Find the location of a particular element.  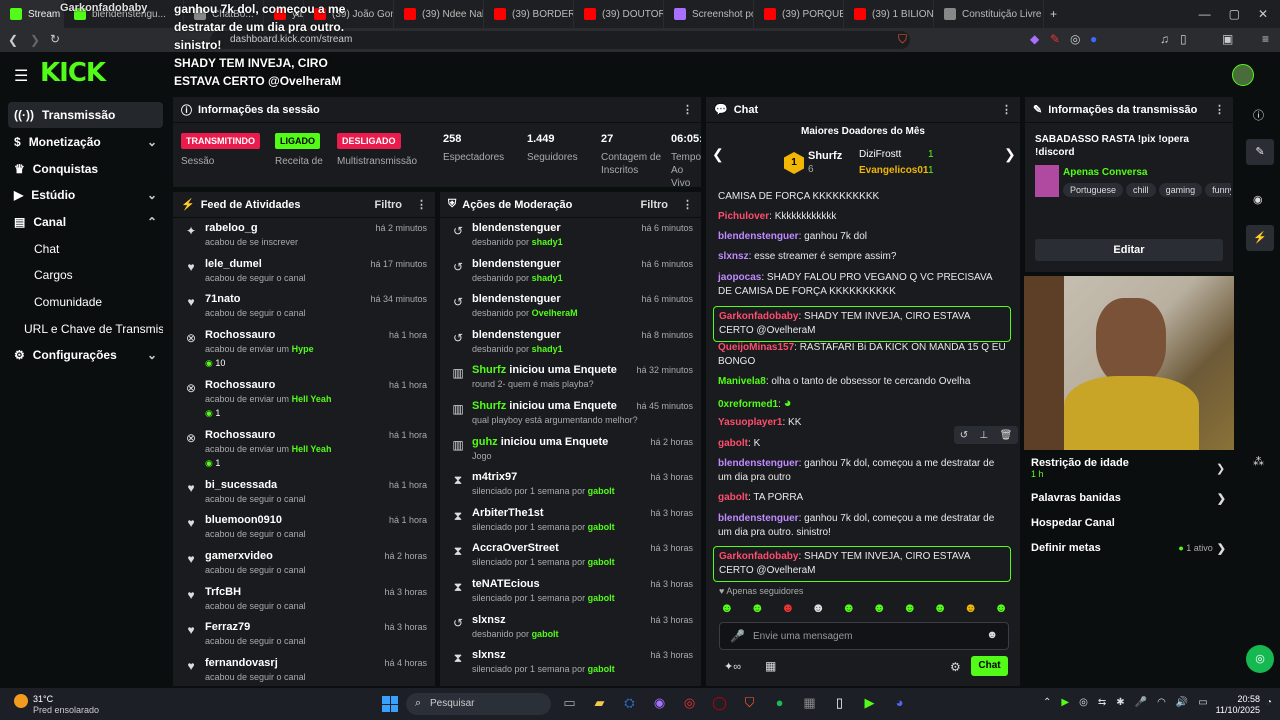

edit-button: Editar is located at coordinates (1129, 250).